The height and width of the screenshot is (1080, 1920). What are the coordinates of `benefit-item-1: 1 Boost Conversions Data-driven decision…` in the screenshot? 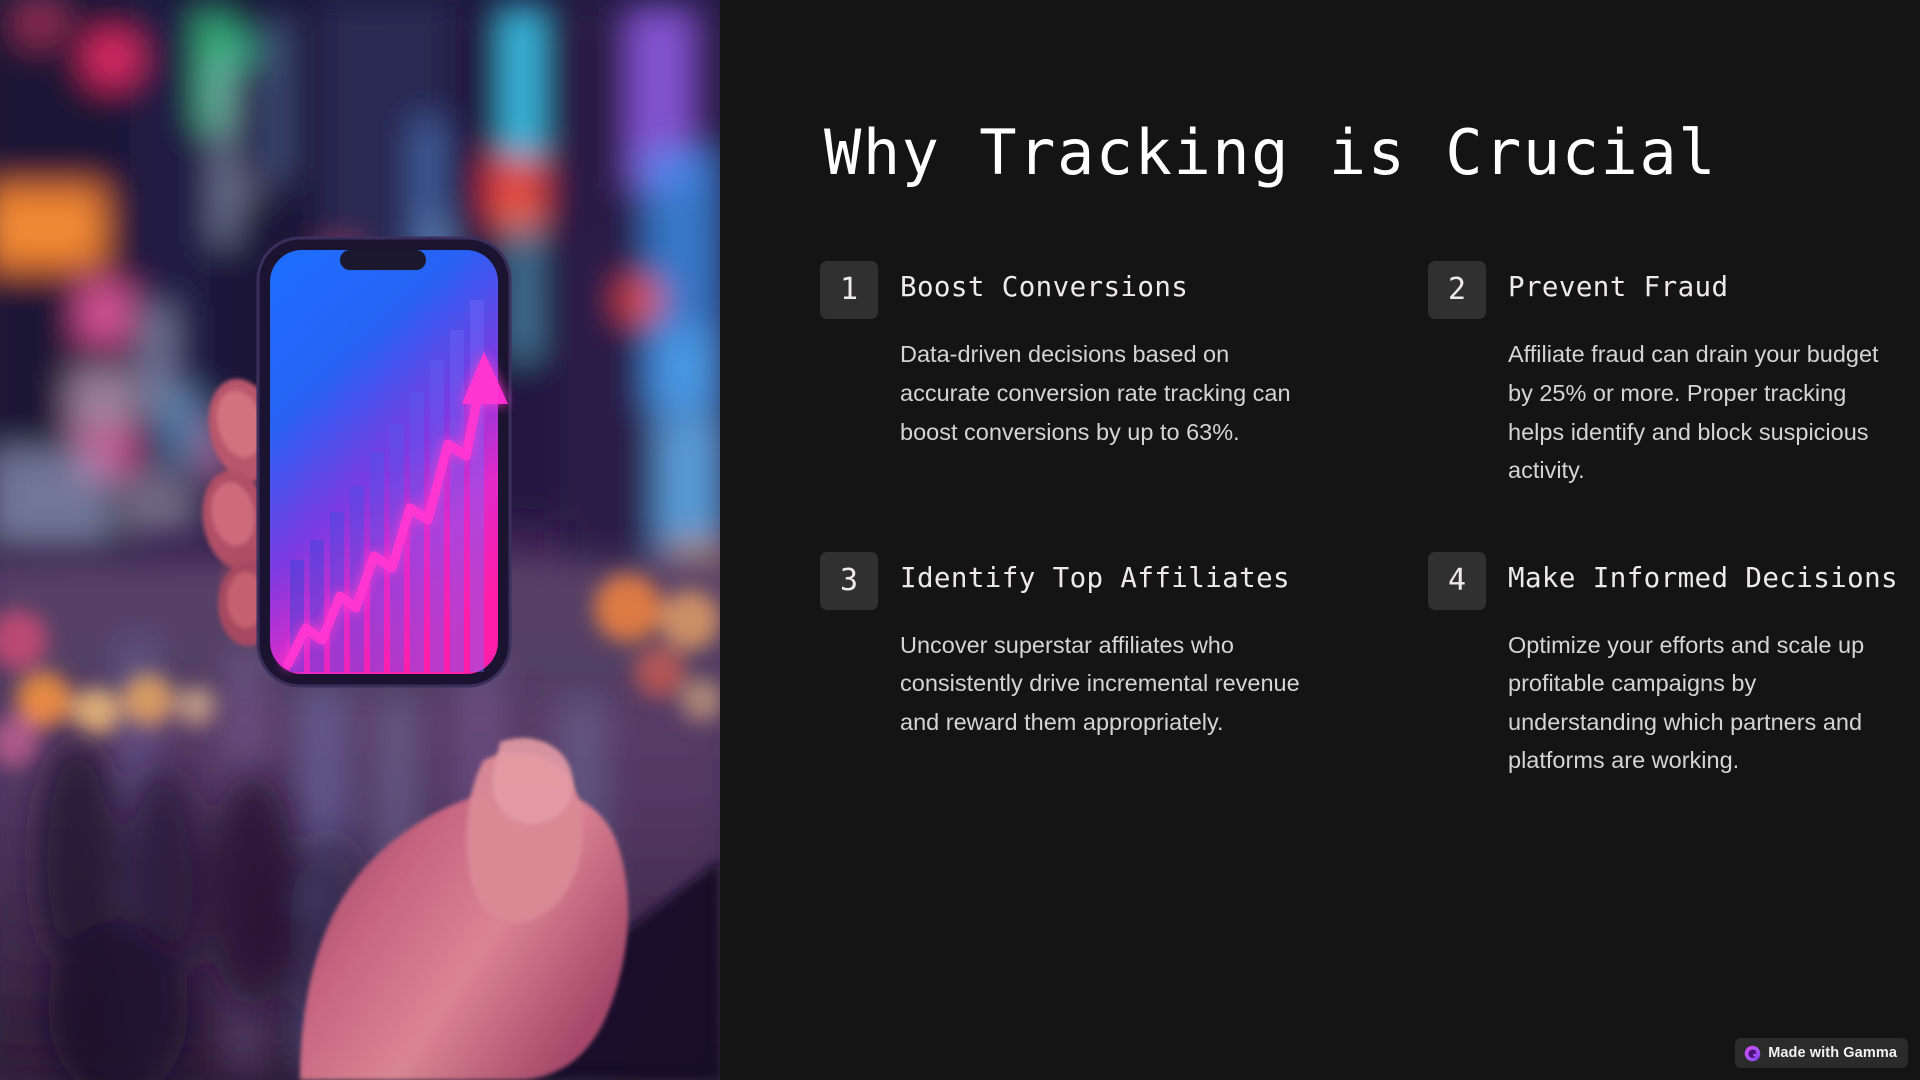 It's located at (1076, 375).